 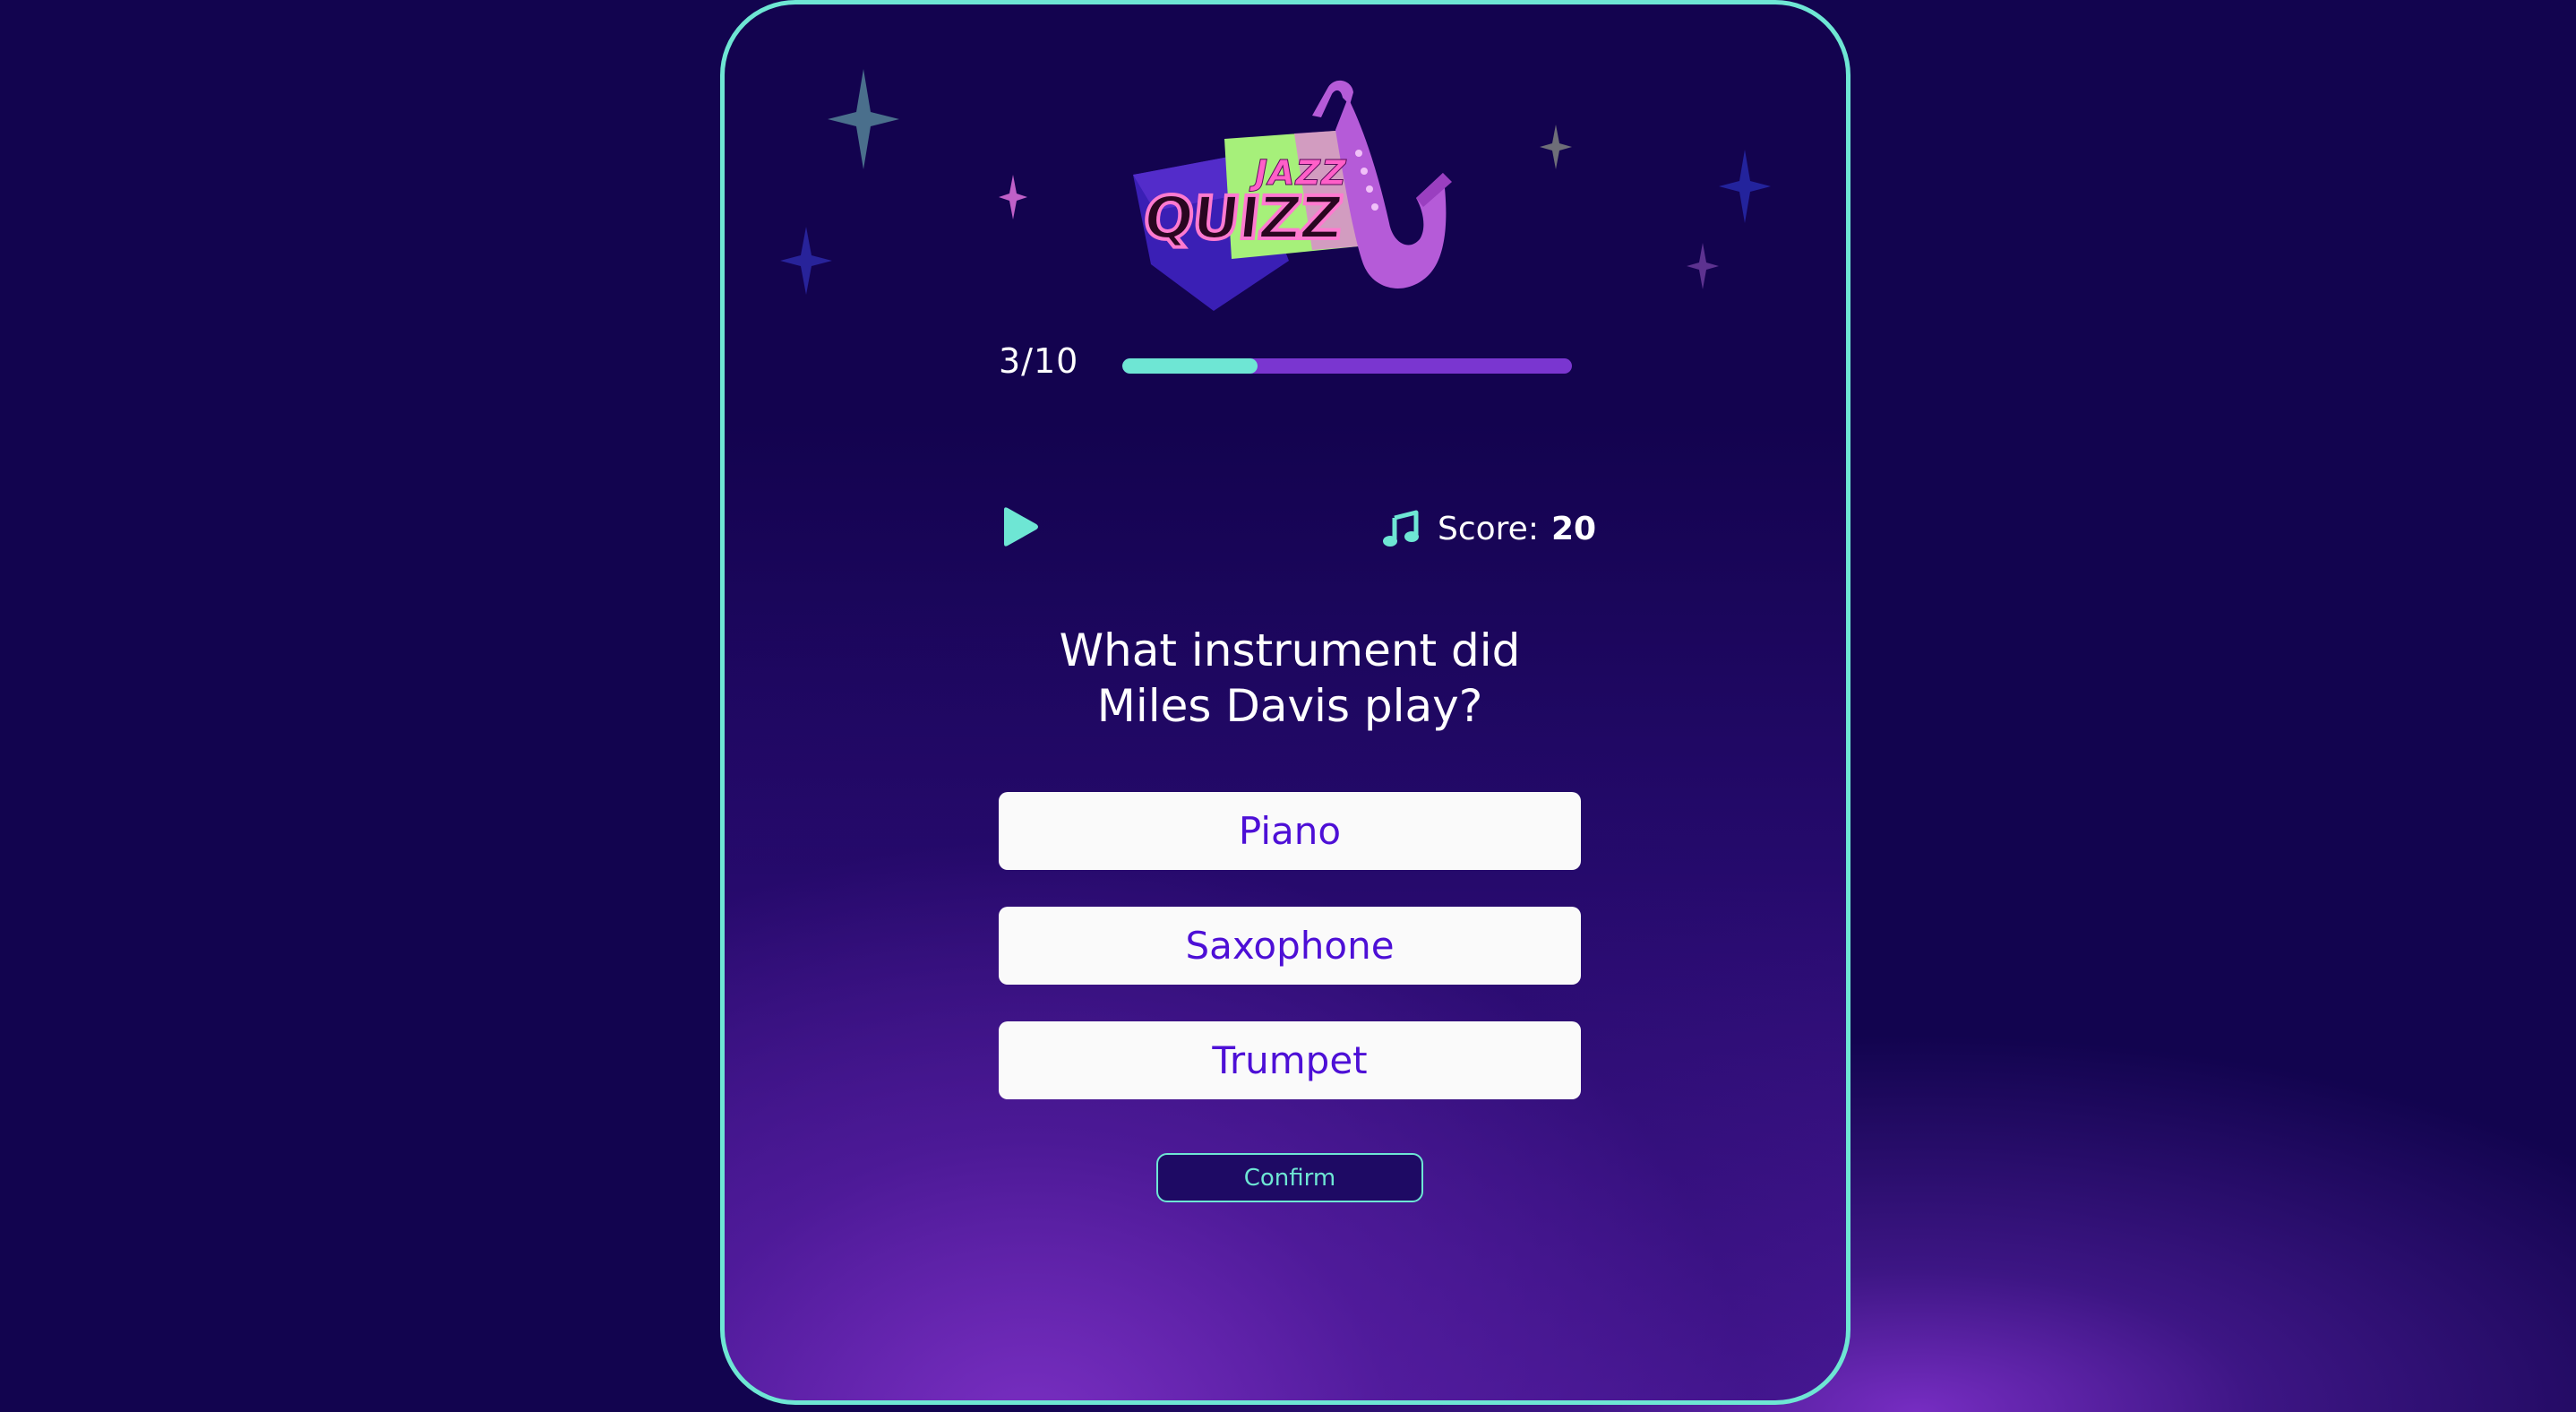 What do you see at coordinates (1290, 1060) in the screenshot?
I see `answer-option-trumpet: Trumpet` at bounding box center [1290, 1060].